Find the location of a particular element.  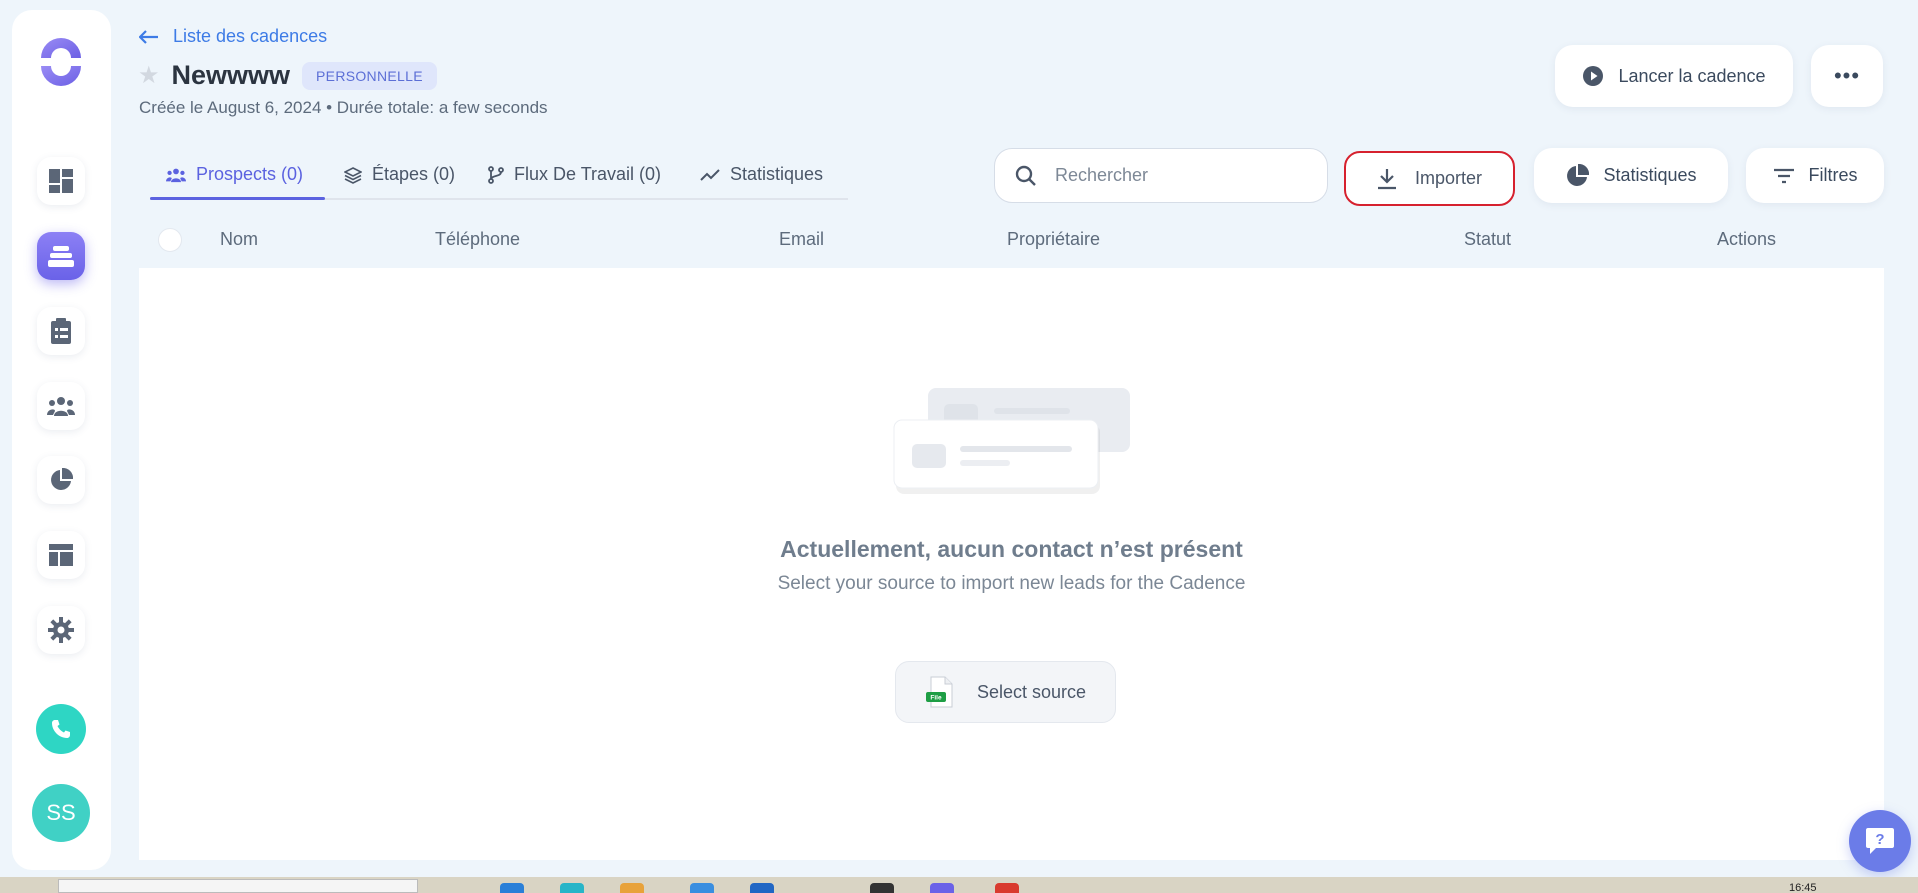

layers-icon is located at coordinates (353, 175).